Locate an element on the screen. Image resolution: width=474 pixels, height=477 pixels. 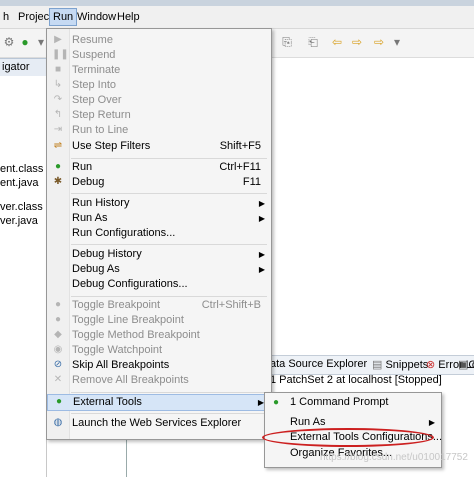
run-toolbar-icon: ● is located at coordinates (25, 42).